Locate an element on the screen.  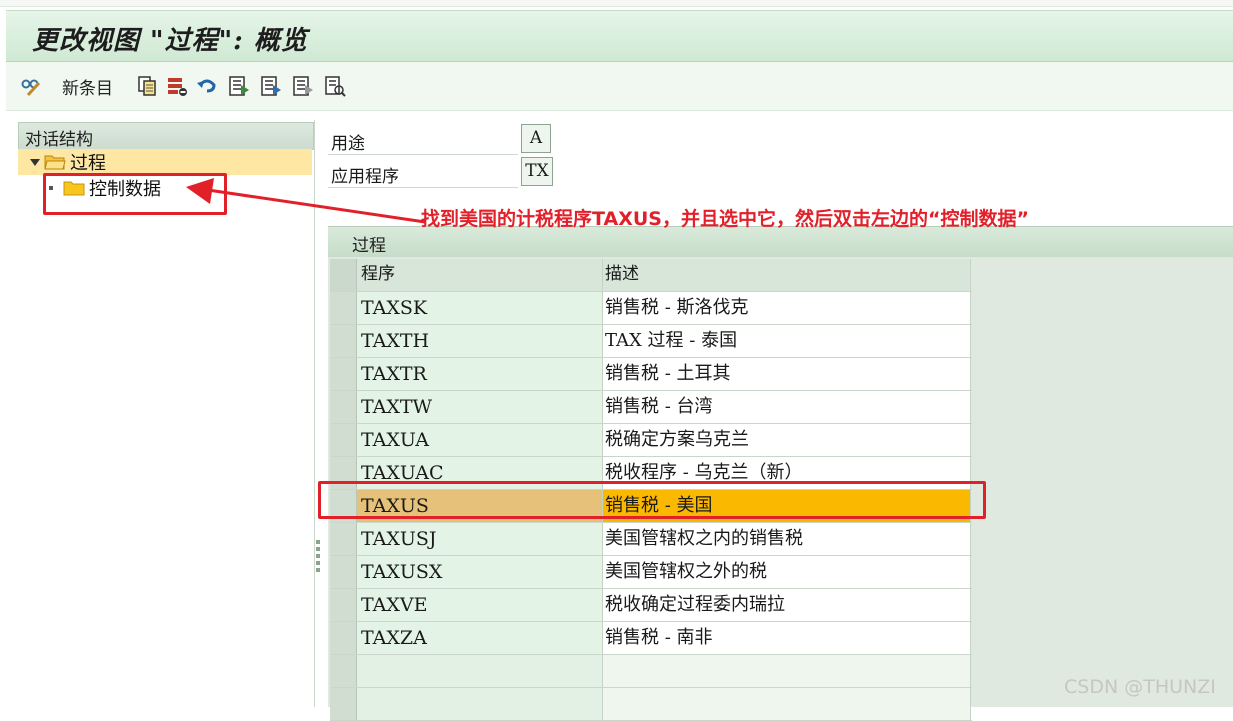
copy-button is located at coordinates (147, 86).